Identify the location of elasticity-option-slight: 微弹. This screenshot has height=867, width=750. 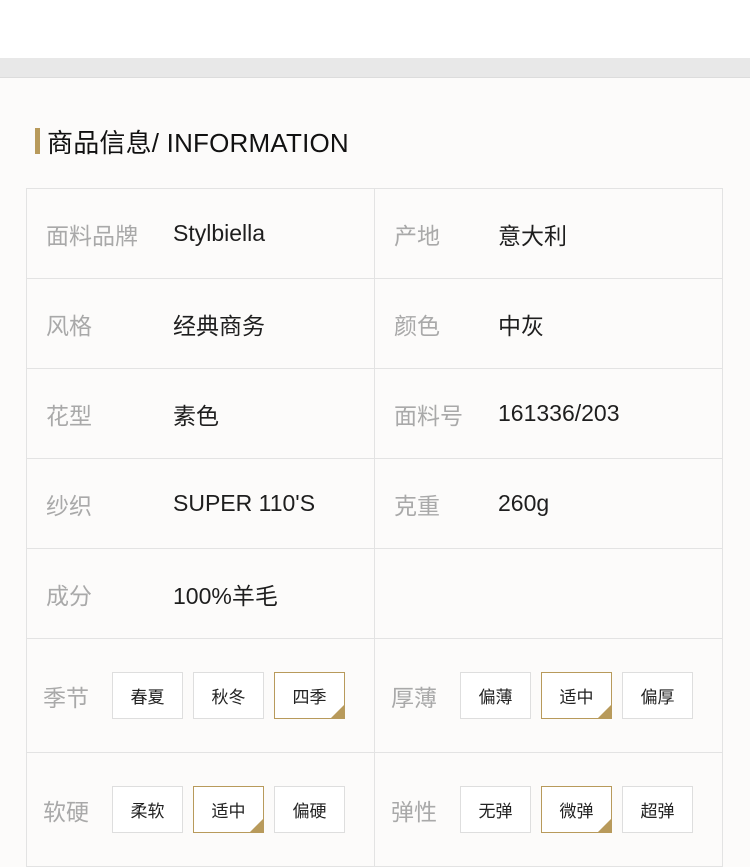
(576, 809).